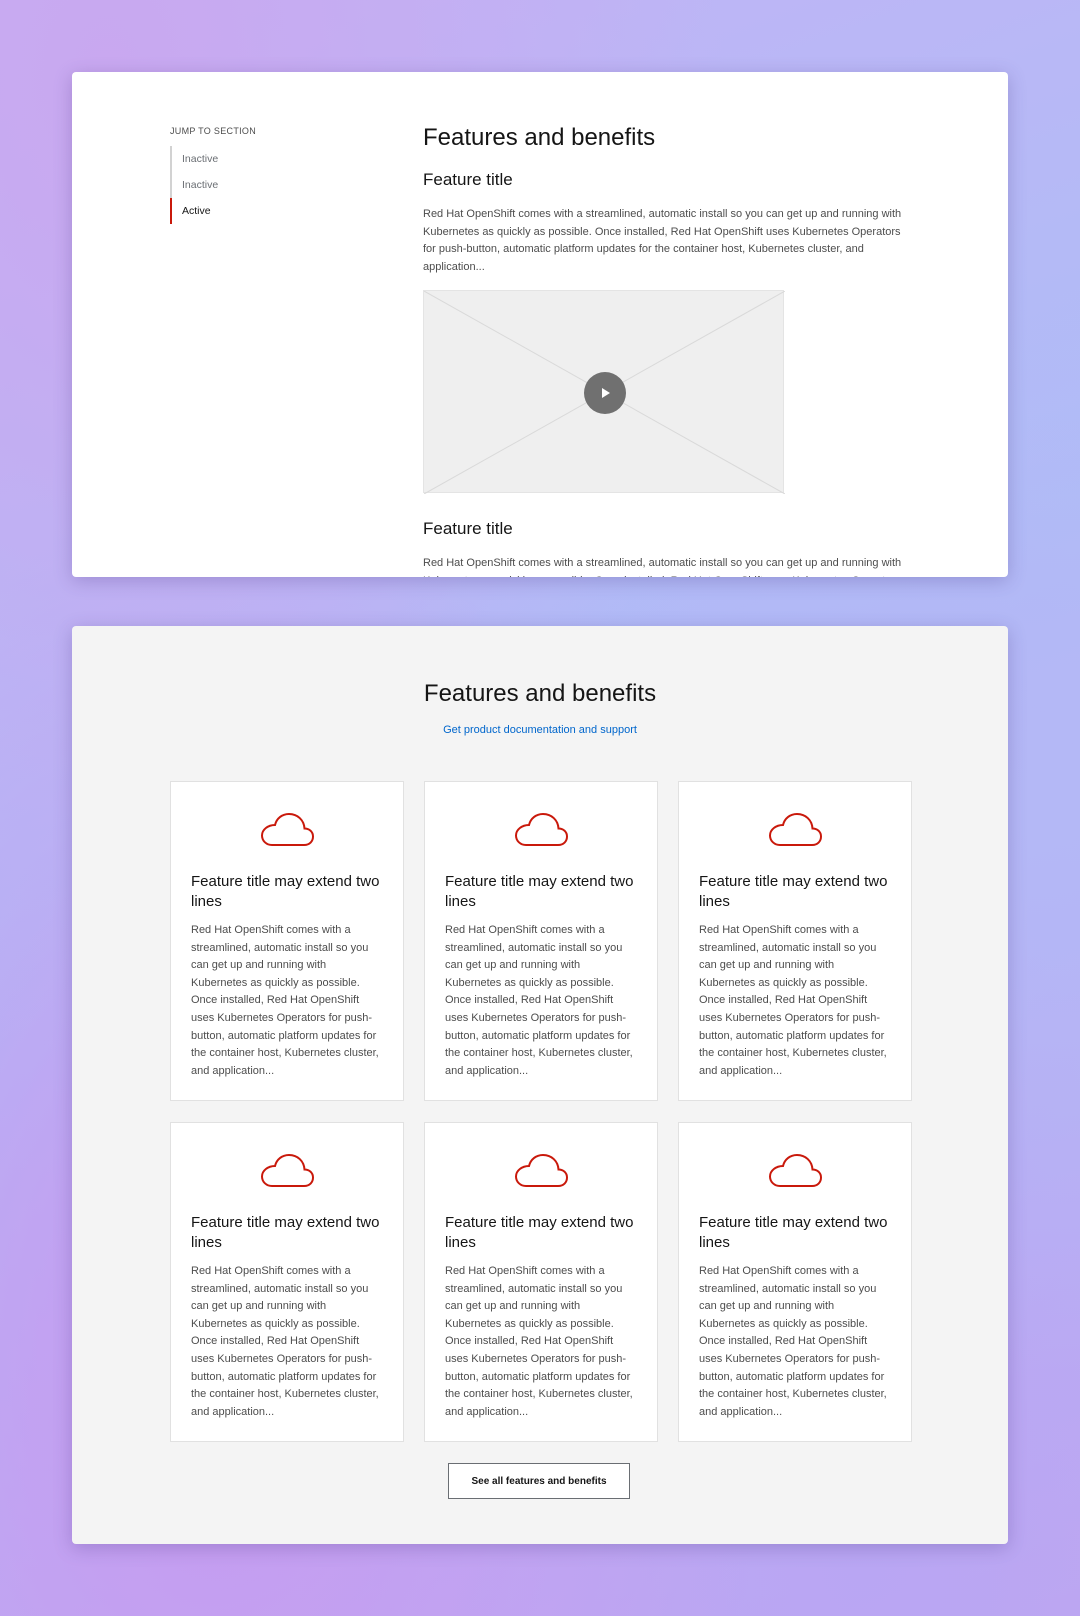 This screenshot has height=1616, width=1080. What do you see at coordinates (540, 693) in the screenshot?
I see `section-title: Features and benefits` at bounding box center [540, 693].